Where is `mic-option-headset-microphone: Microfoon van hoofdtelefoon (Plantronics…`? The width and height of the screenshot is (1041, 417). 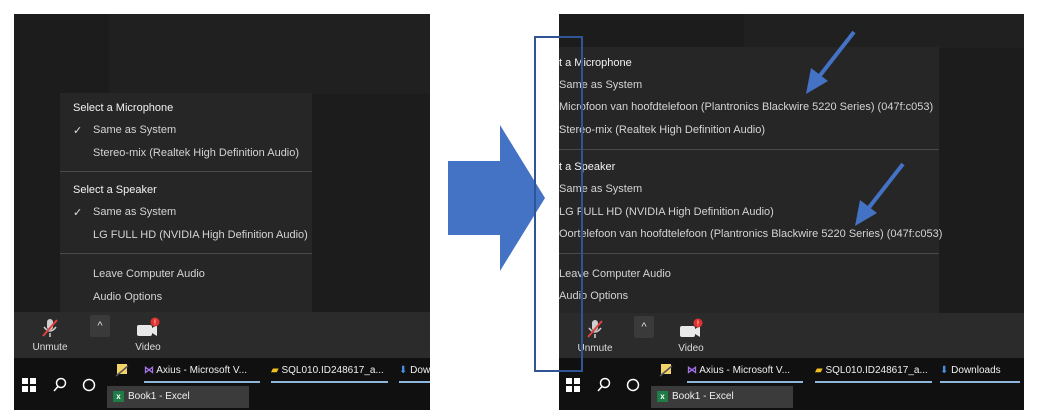 mic-option-headset-microphone: Microfoon van hoofdtelefoon (Plantronics… is located at coordinates (746, 107).